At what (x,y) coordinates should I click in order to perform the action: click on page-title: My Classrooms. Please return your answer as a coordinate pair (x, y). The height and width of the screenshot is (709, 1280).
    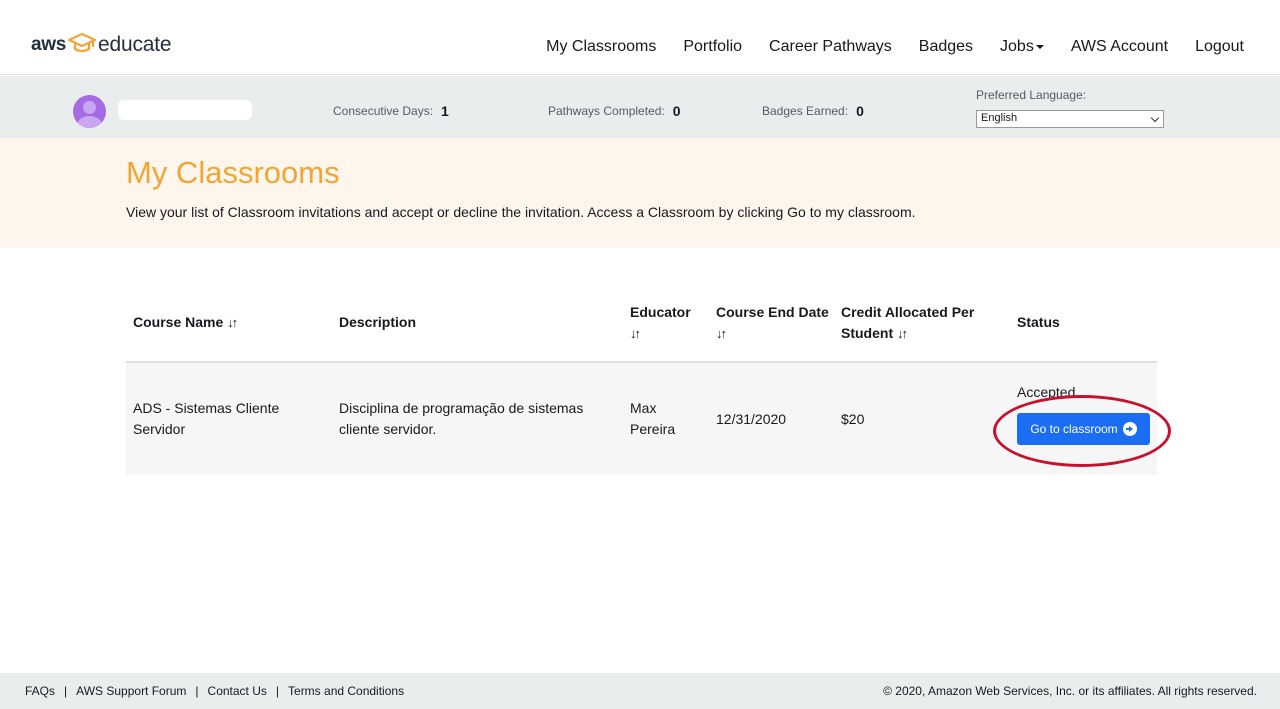
    Looking at the image, I should click on (233, 172).